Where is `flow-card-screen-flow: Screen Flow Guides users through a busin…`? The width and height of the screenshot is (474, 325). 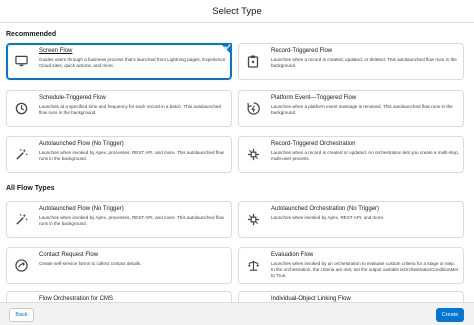 flow-card-screen-flow: Screen Flow Guides users through a busin… is located at coordinates (119, 61).